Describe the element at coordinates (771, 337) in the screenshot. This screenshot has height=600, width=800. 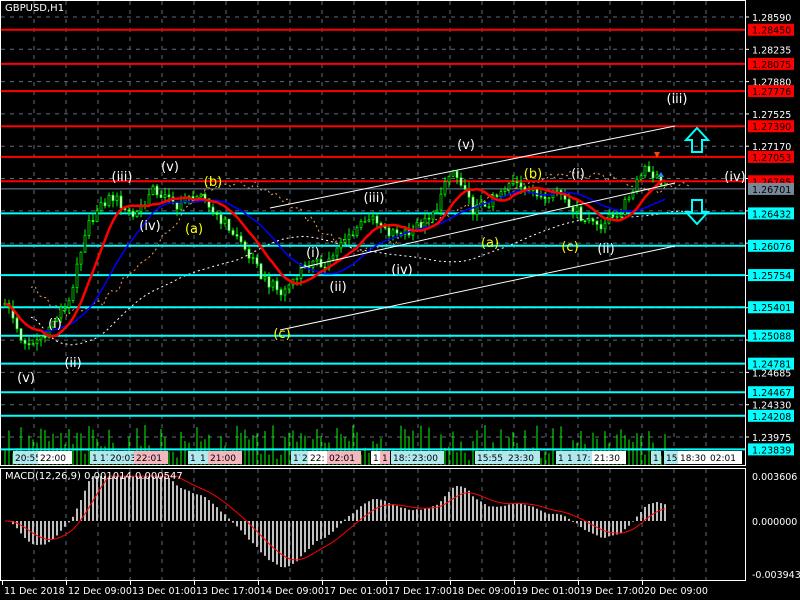
I see `support-label: 1.25088` at that location.